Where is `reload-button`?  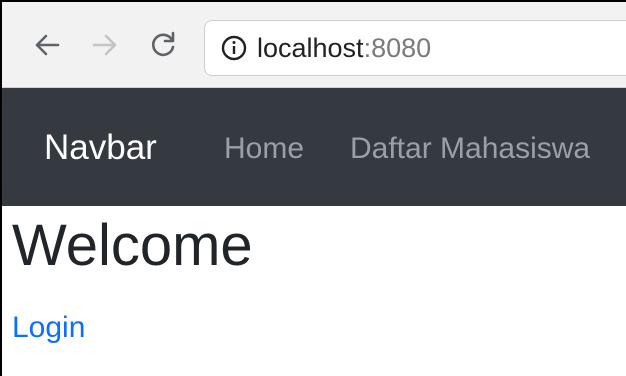 reload-button is located at coordinates (163, 45).